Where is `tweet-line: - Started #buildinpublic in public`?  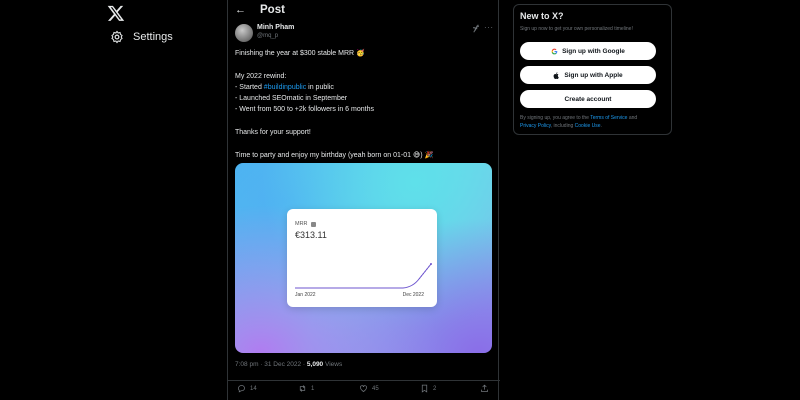
tweet-line: - Started #buildinpublic in public is located at coordinates (365, 87).